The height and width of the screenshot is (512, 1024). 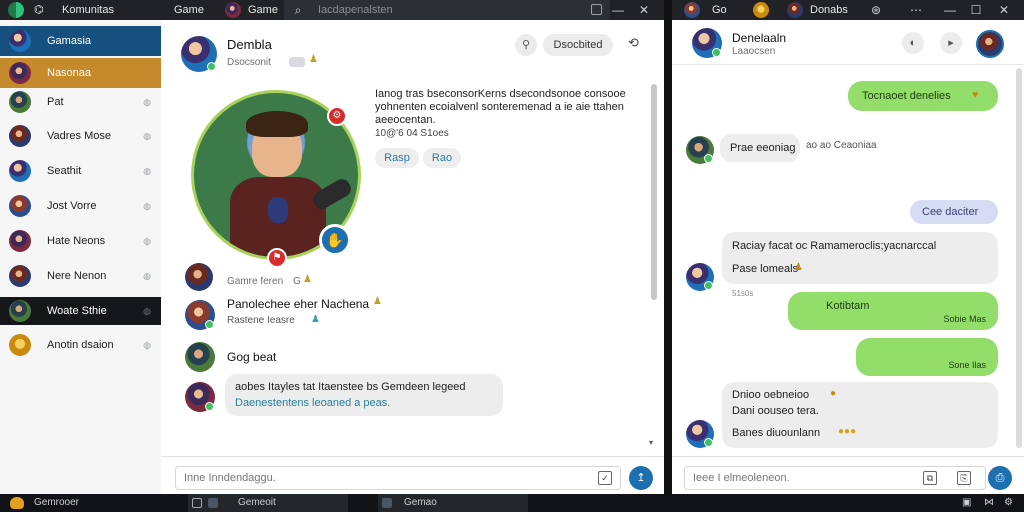 What do you see at coordinates (829, 10) in the screenshot?
I see `right-tab-label-2: Donabs` at bounding box center [829, 10].